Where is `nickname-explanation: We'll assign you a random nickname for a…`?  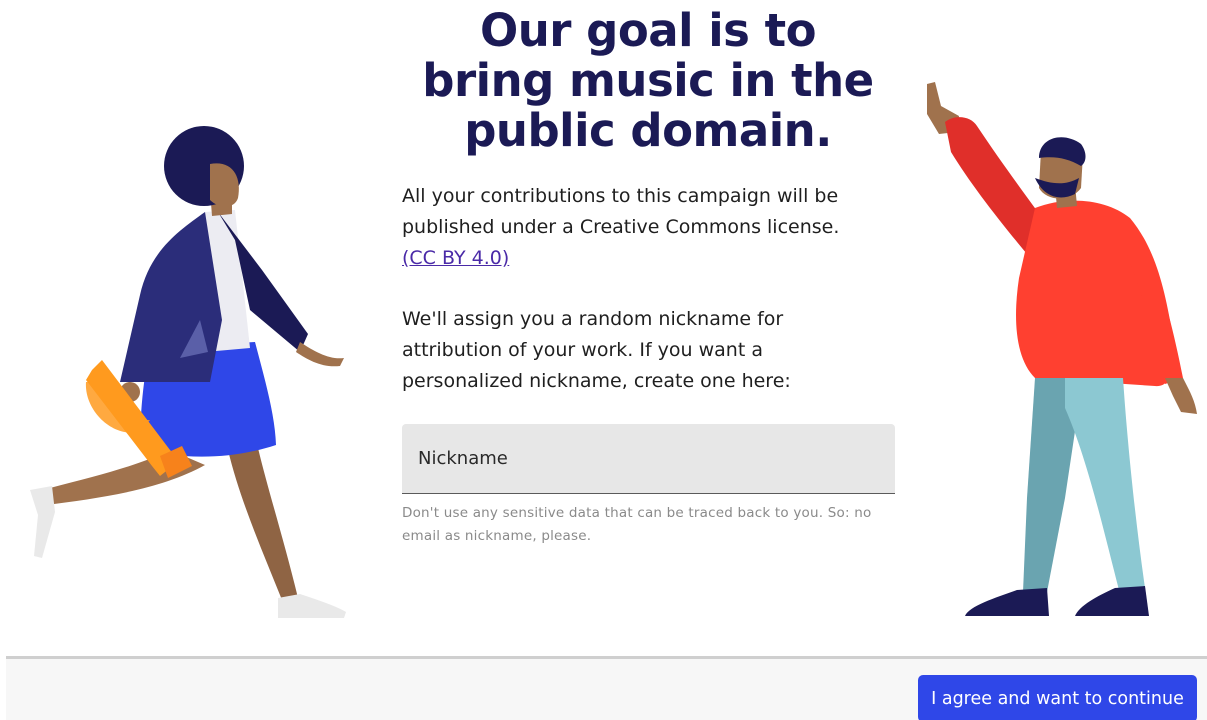 nickname-explanation: We'll assign you a random nickname for a… is located at coordinates (596, 350).